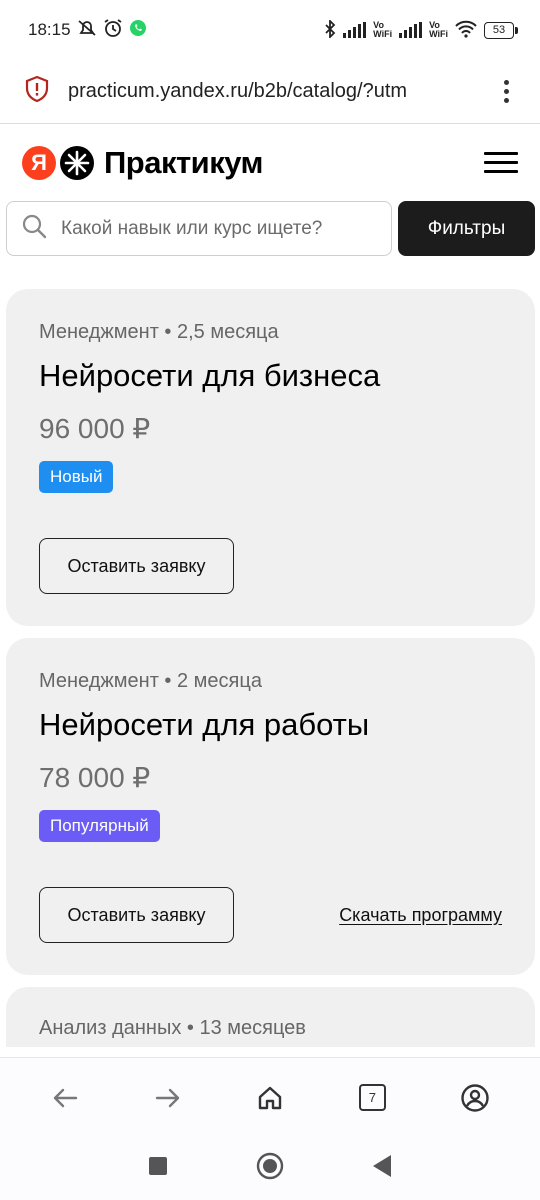 This screenshot has height=1200, width=540. I want to click on popular-badge: Популярный, so click(99, 826).